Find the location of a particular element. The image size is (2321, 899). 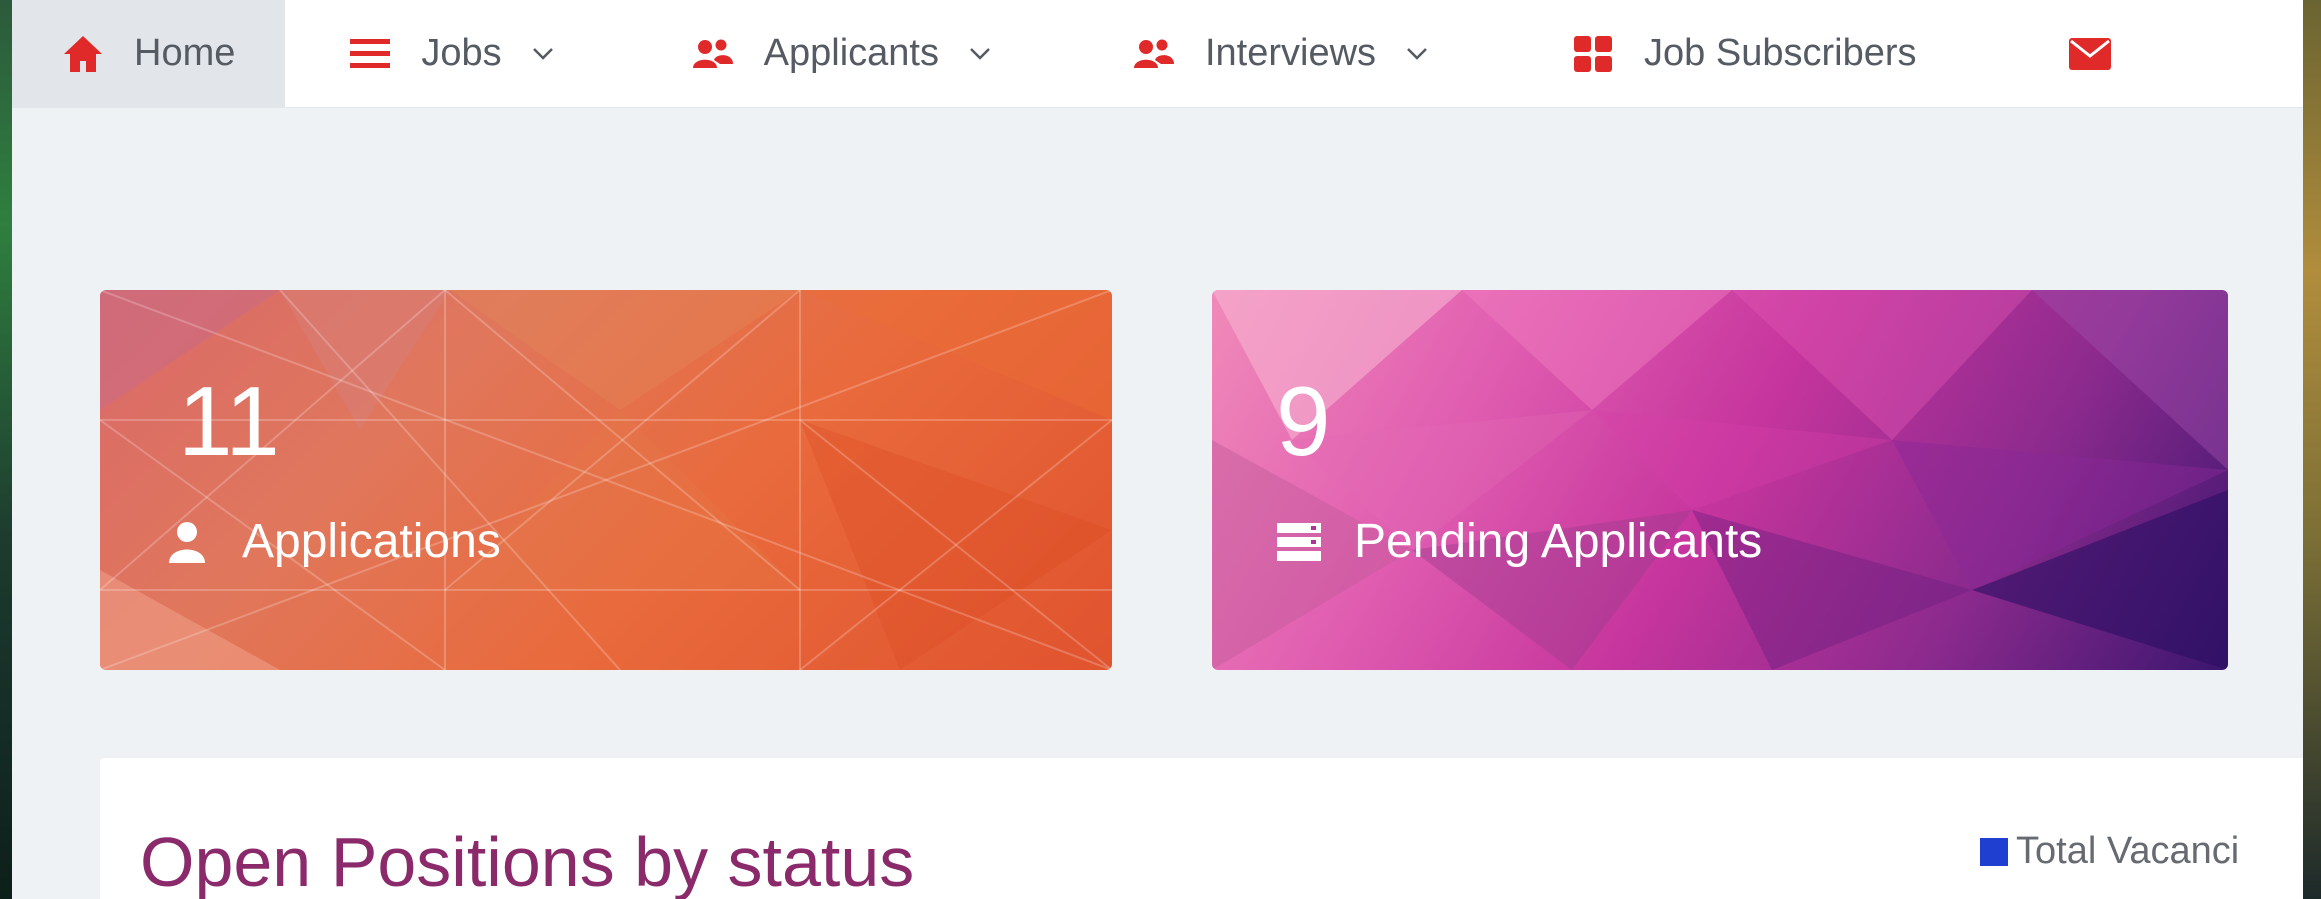

grid-icon is located at coordinates (1593, 54).